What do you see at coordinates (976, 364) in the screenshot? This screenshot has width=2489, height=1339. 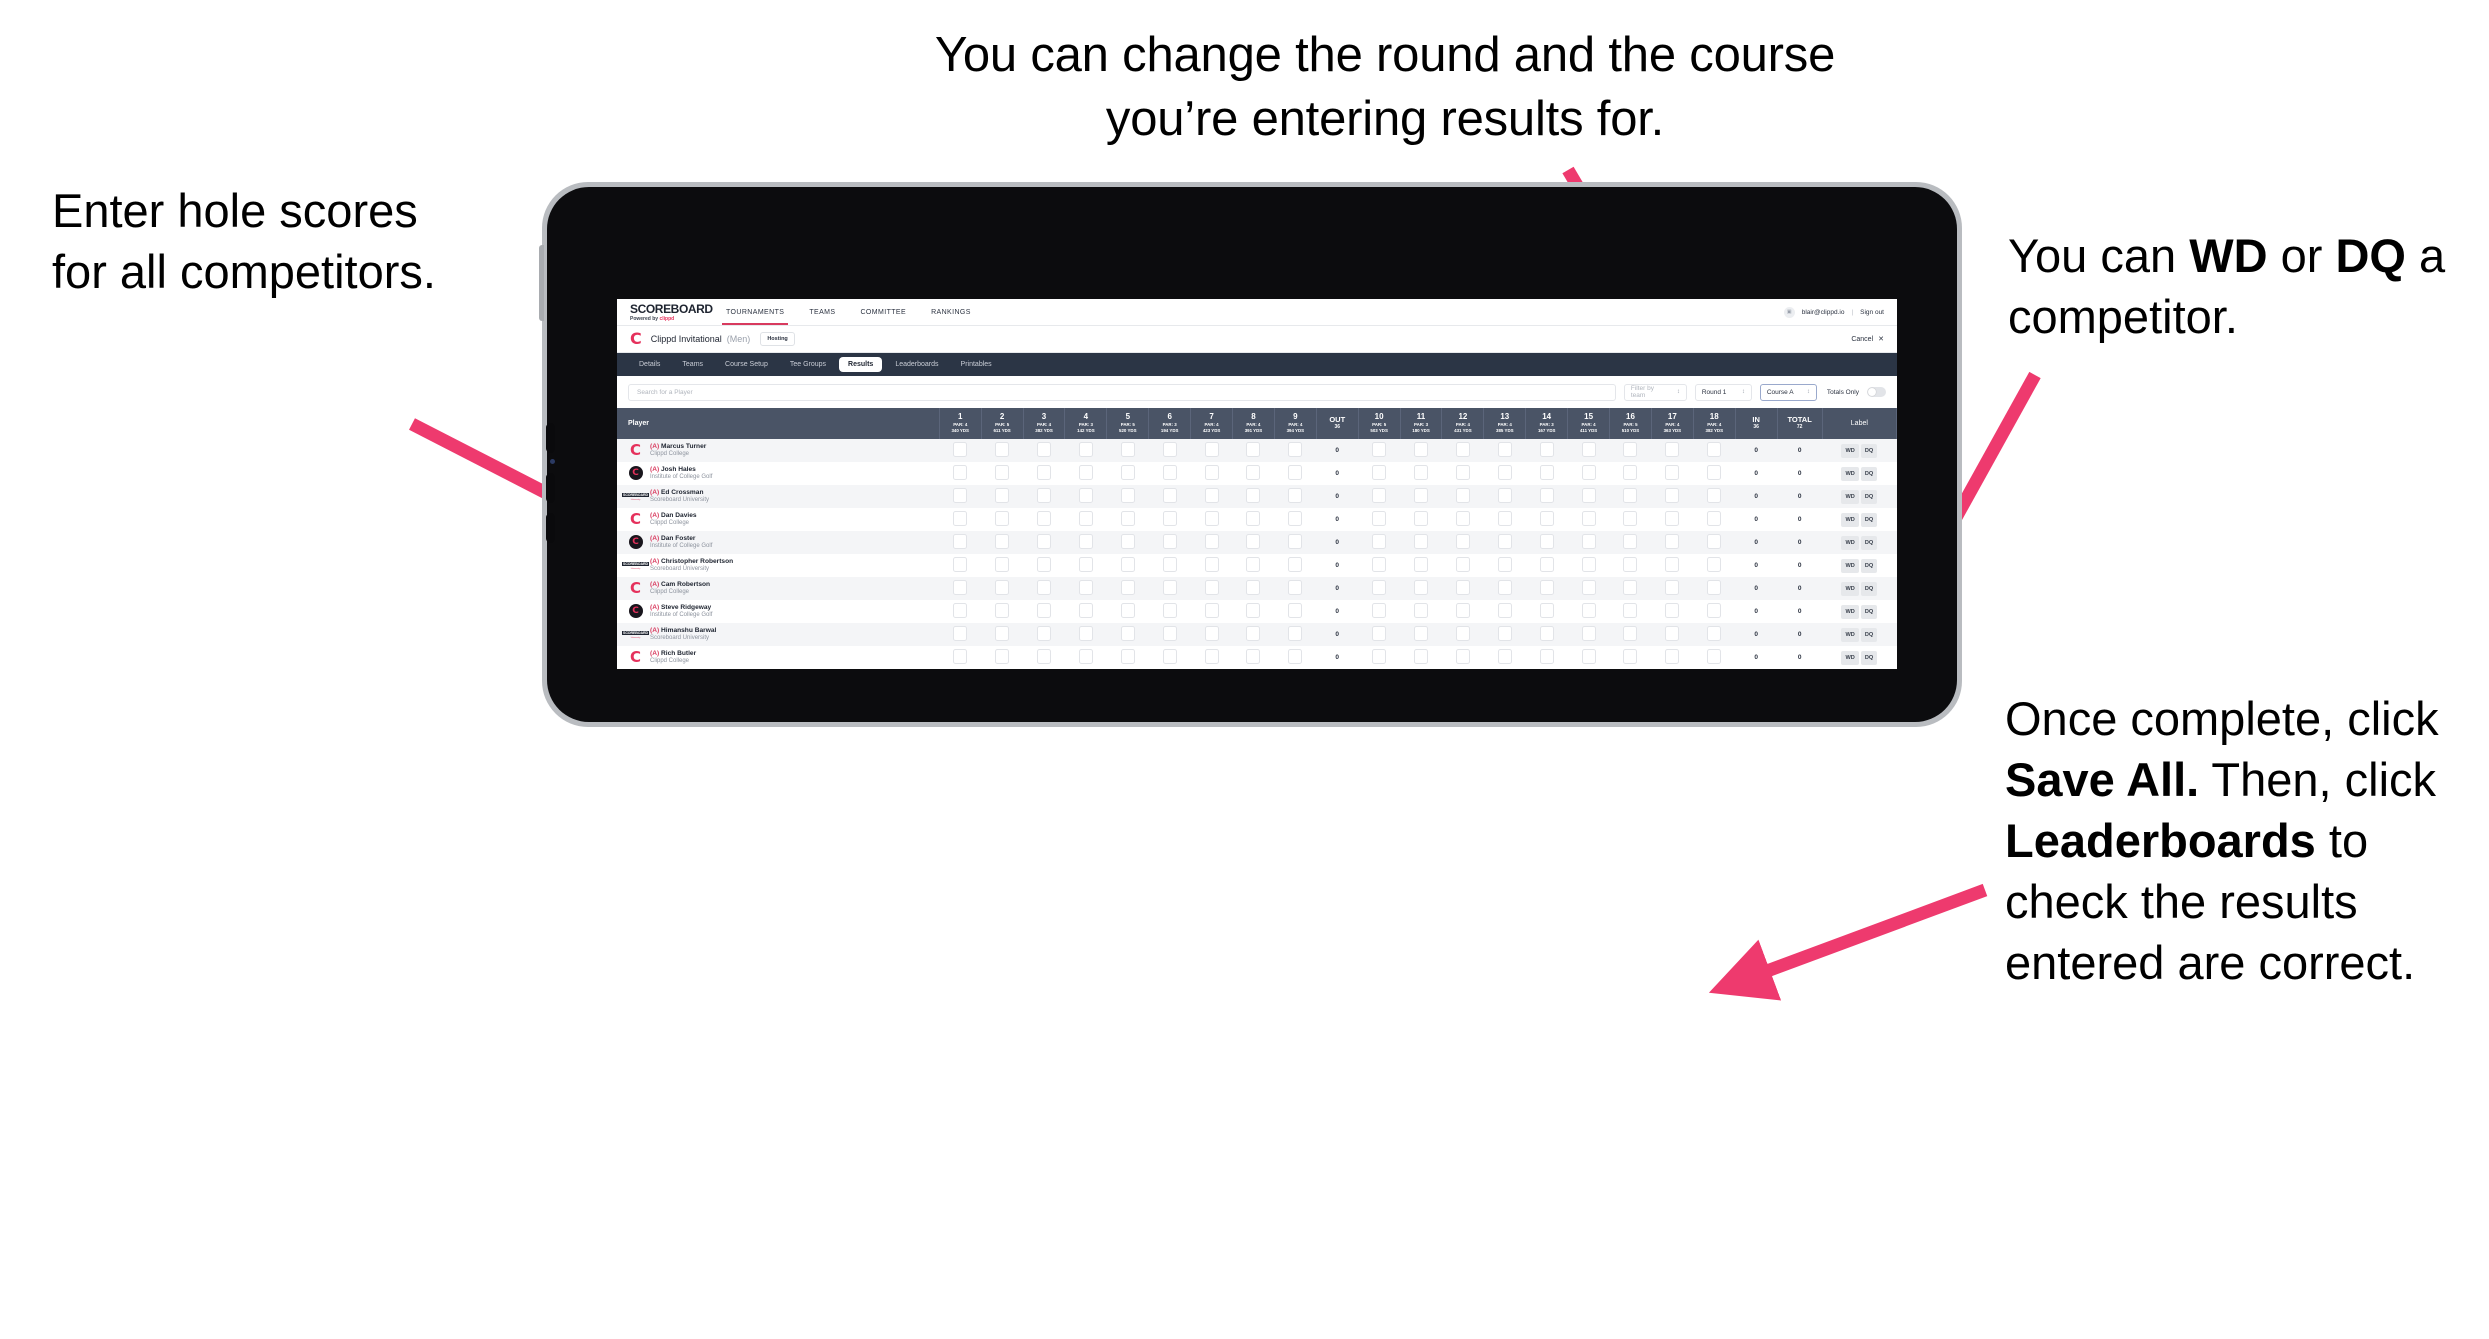 I see `tab-printables: Printables` at bounding box center [976, 364].